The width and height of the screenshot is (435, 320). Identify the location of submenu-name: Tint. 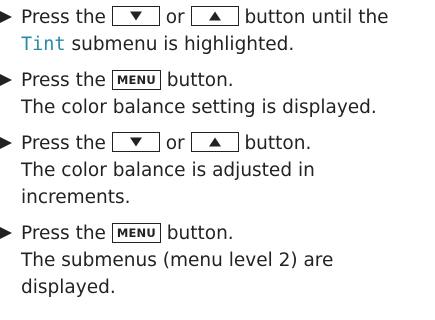
(43, 44).